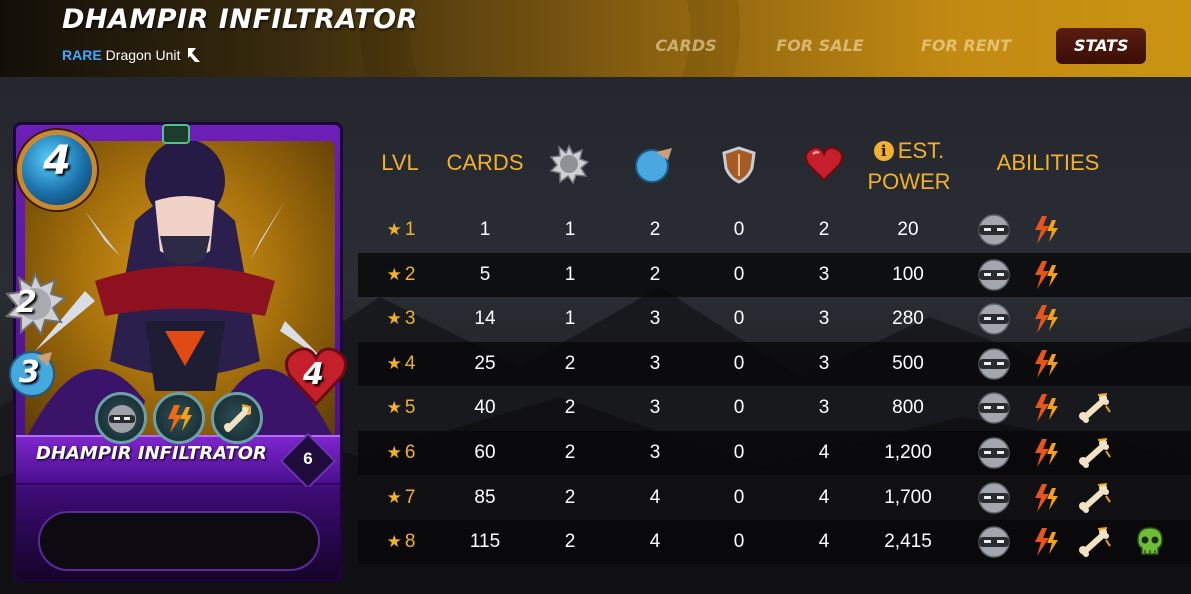 This screenshot has height=594, width=1191. What do you see at coordinates (240, 19) in the screenshot?
I see `page-title: DHAMPIR INFILTRATOR` at bounding box center [240, 19].